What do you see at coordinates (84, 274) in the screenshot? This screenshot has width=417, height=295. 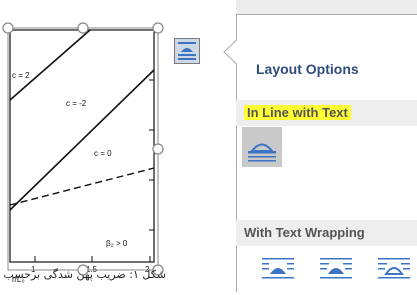 I see `figure-caption: شکل ۱: ضریب پهن شدگی برحسب` at bounding box center [84, 274].